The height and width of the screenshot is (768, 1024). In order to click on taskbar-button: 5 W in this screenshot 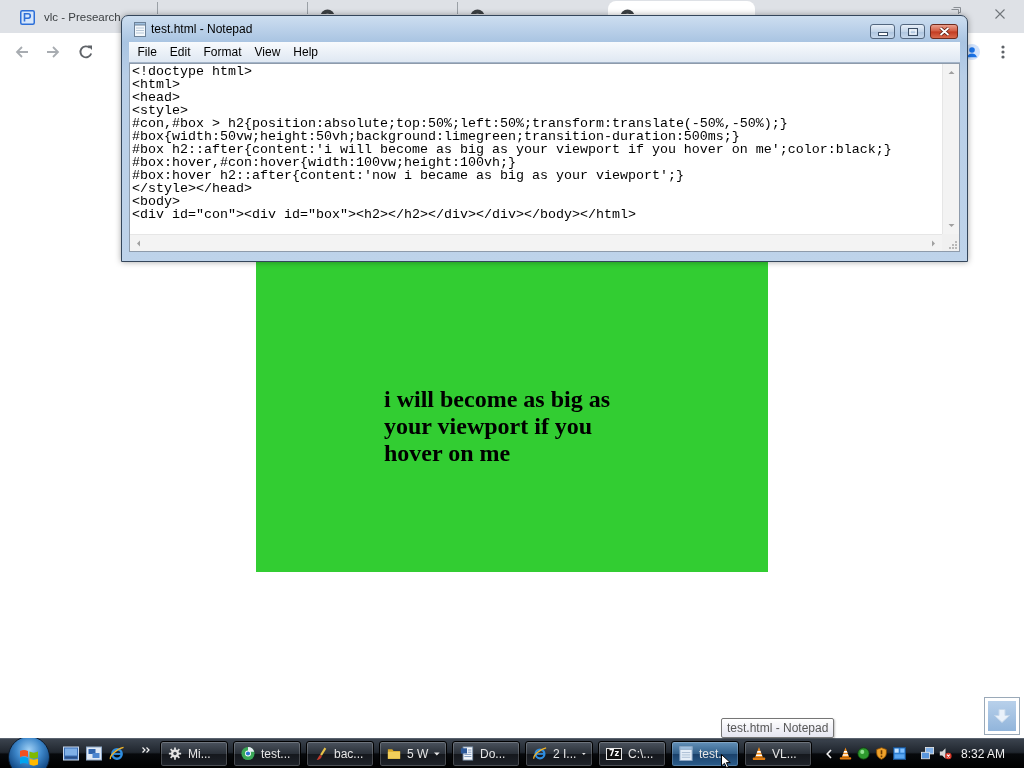, I will do `click(413, 753)`.